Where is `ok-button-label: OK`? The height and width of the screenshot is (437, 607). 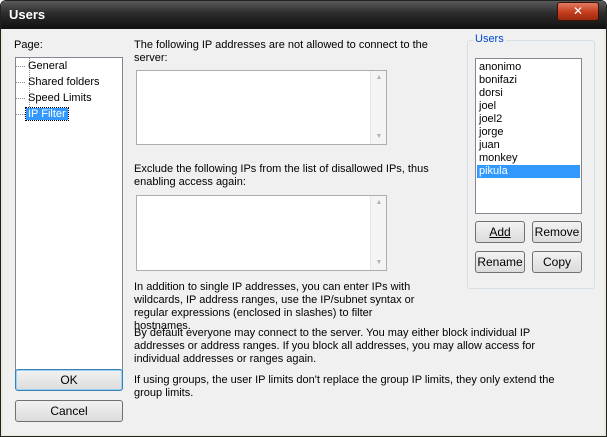
ok-button-label: OK is located at coordinates (69, 380).